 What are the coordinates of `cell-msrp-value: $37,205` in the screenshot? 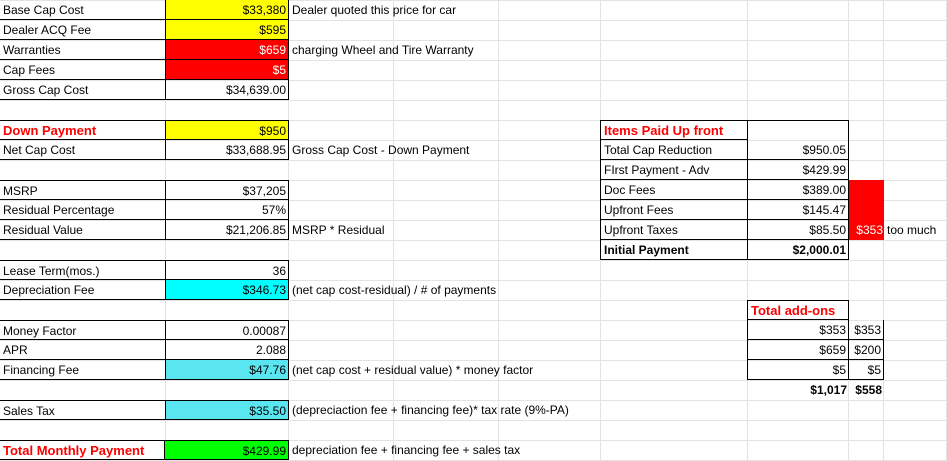 It's located at (227, 190).